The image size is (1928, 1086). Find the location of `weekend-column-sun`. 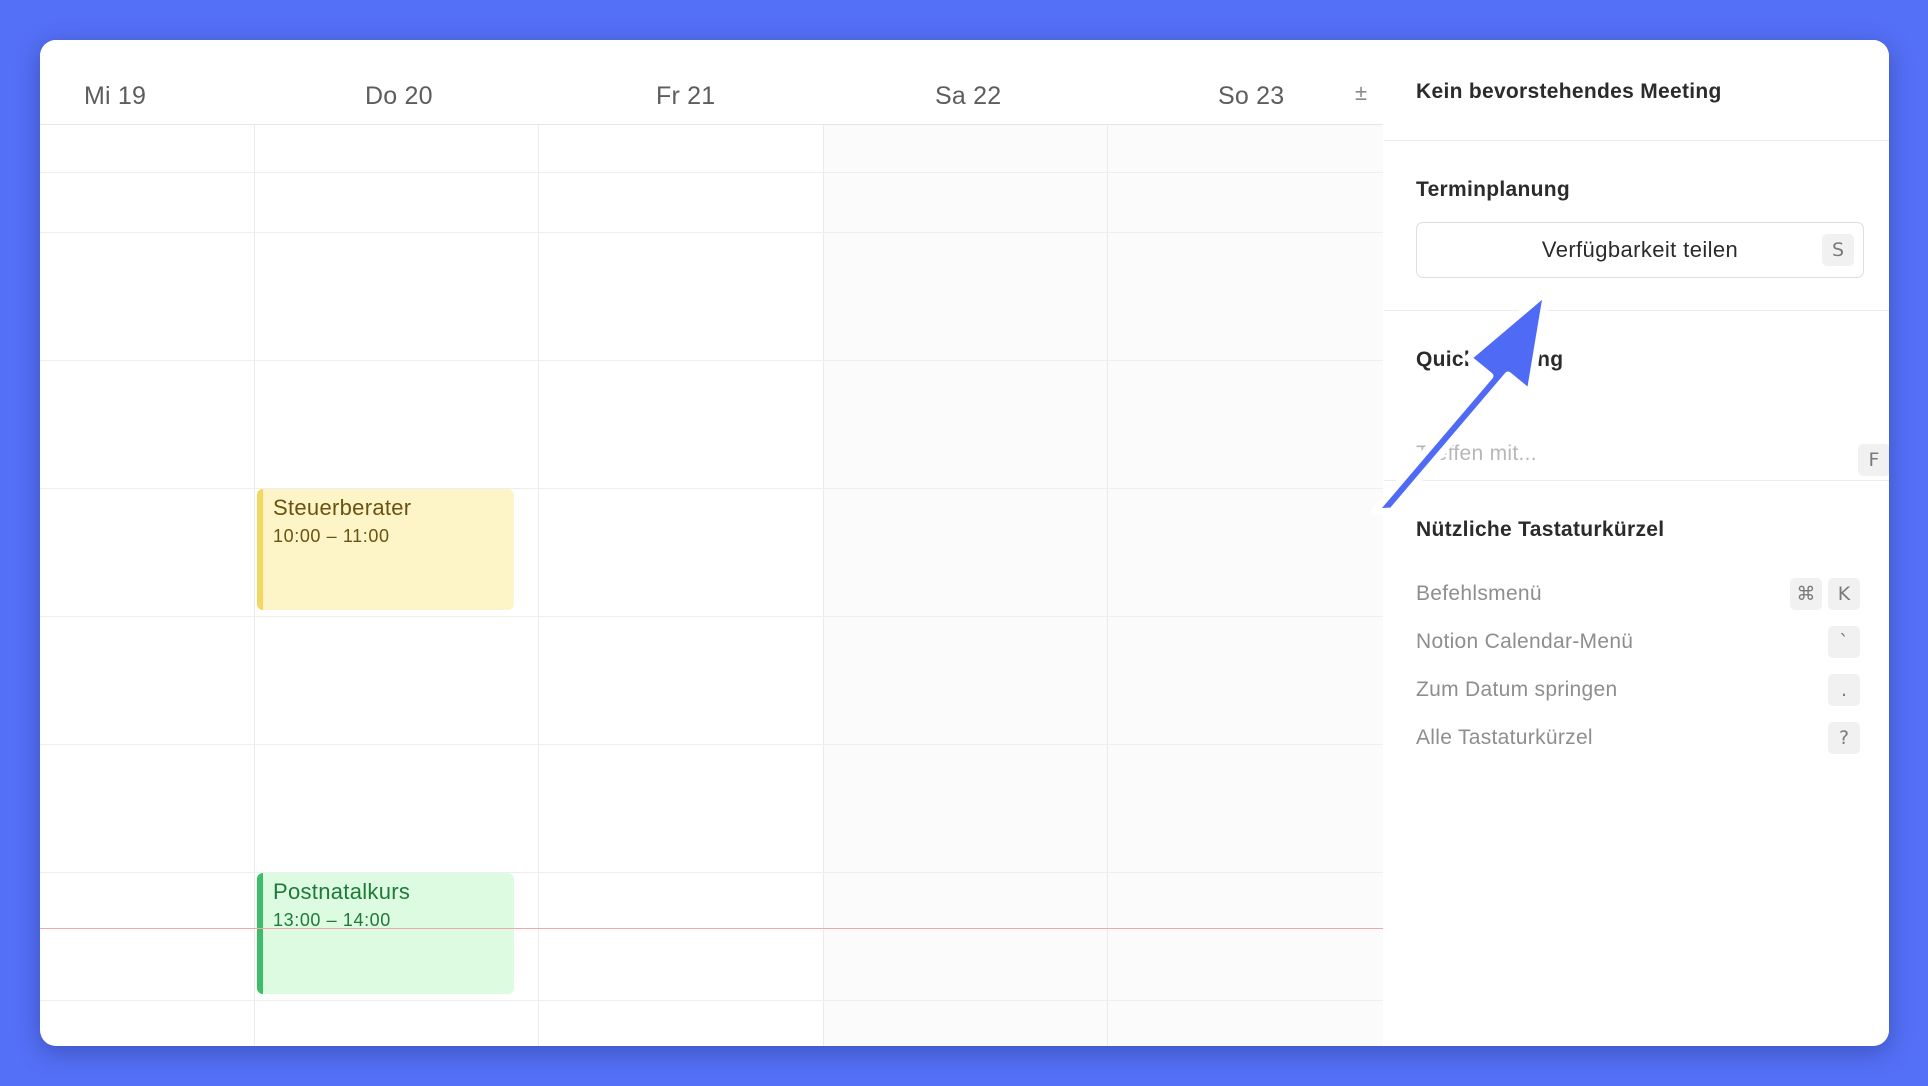

weekend-column-sun is located at coordinates (1245, 585).